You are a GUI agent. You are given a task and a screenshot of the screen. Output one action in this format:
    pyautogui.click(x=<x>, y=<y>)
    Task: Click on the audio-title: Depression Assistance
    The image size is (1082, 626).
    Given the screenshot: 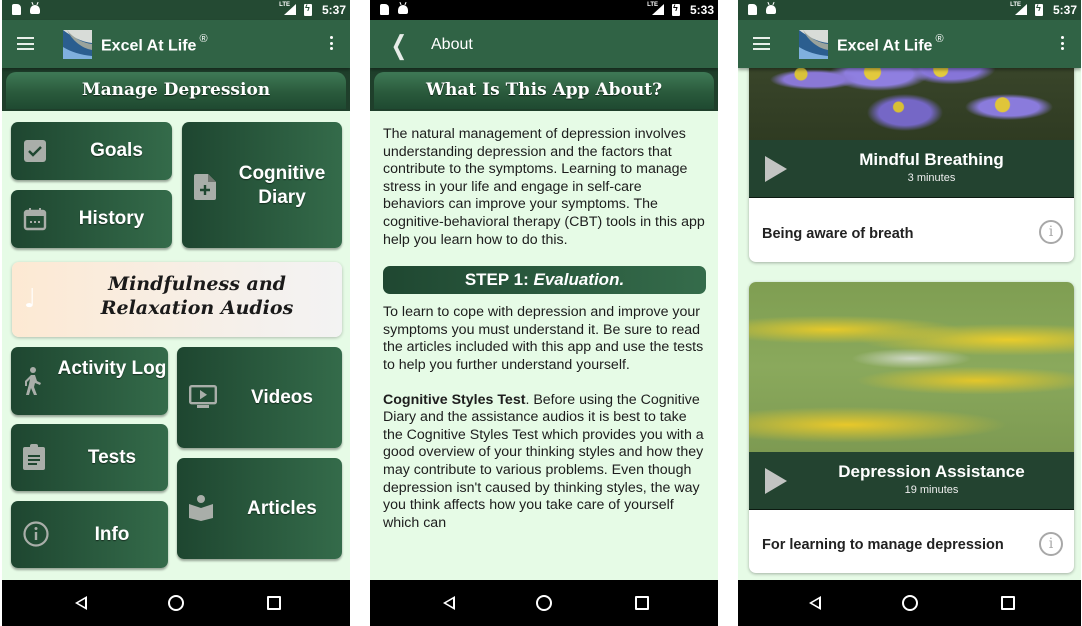 What is the action you would take?
    pyautogui.click(x=931, y=471)
    